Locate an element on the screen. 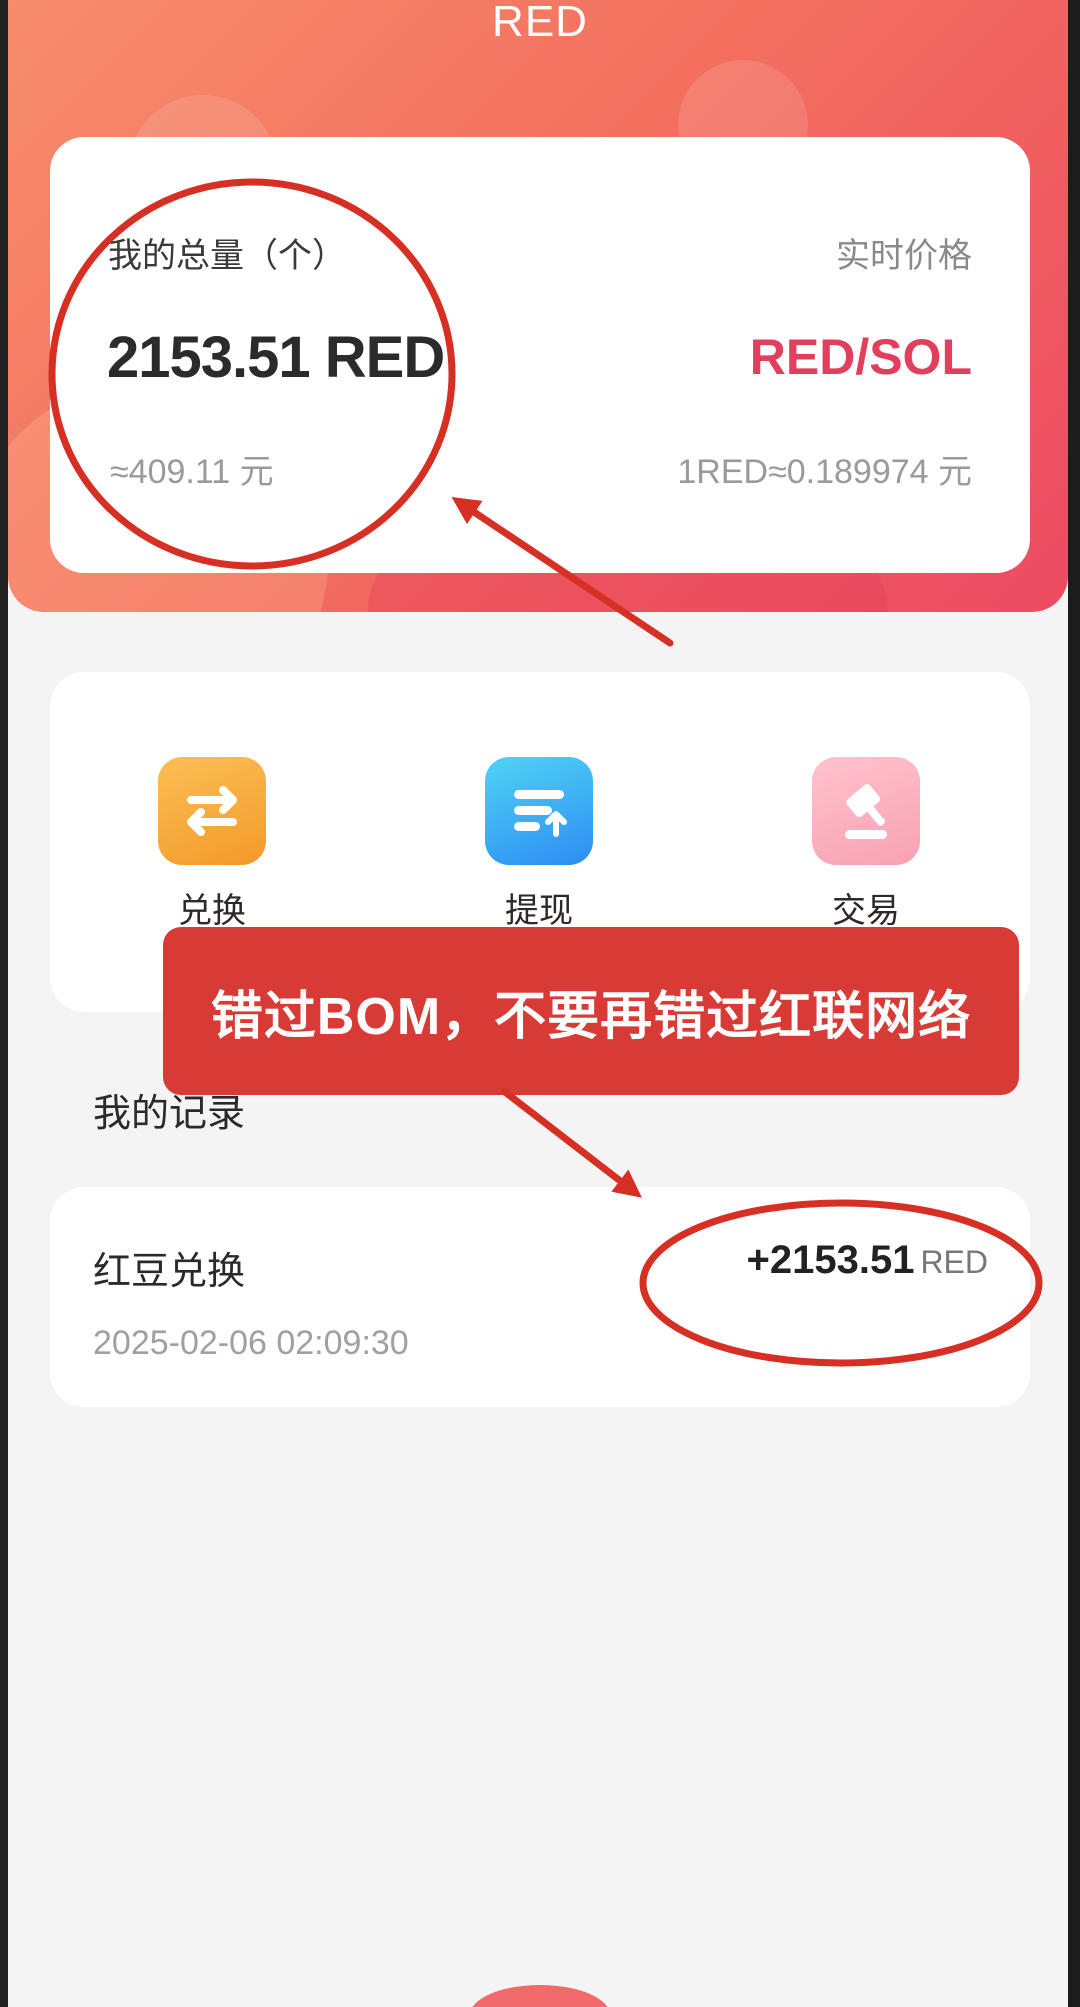 The width and height of the screenshot is (1080, 2007). exchange-button: 兑换 is located at coordinates (212, 844).